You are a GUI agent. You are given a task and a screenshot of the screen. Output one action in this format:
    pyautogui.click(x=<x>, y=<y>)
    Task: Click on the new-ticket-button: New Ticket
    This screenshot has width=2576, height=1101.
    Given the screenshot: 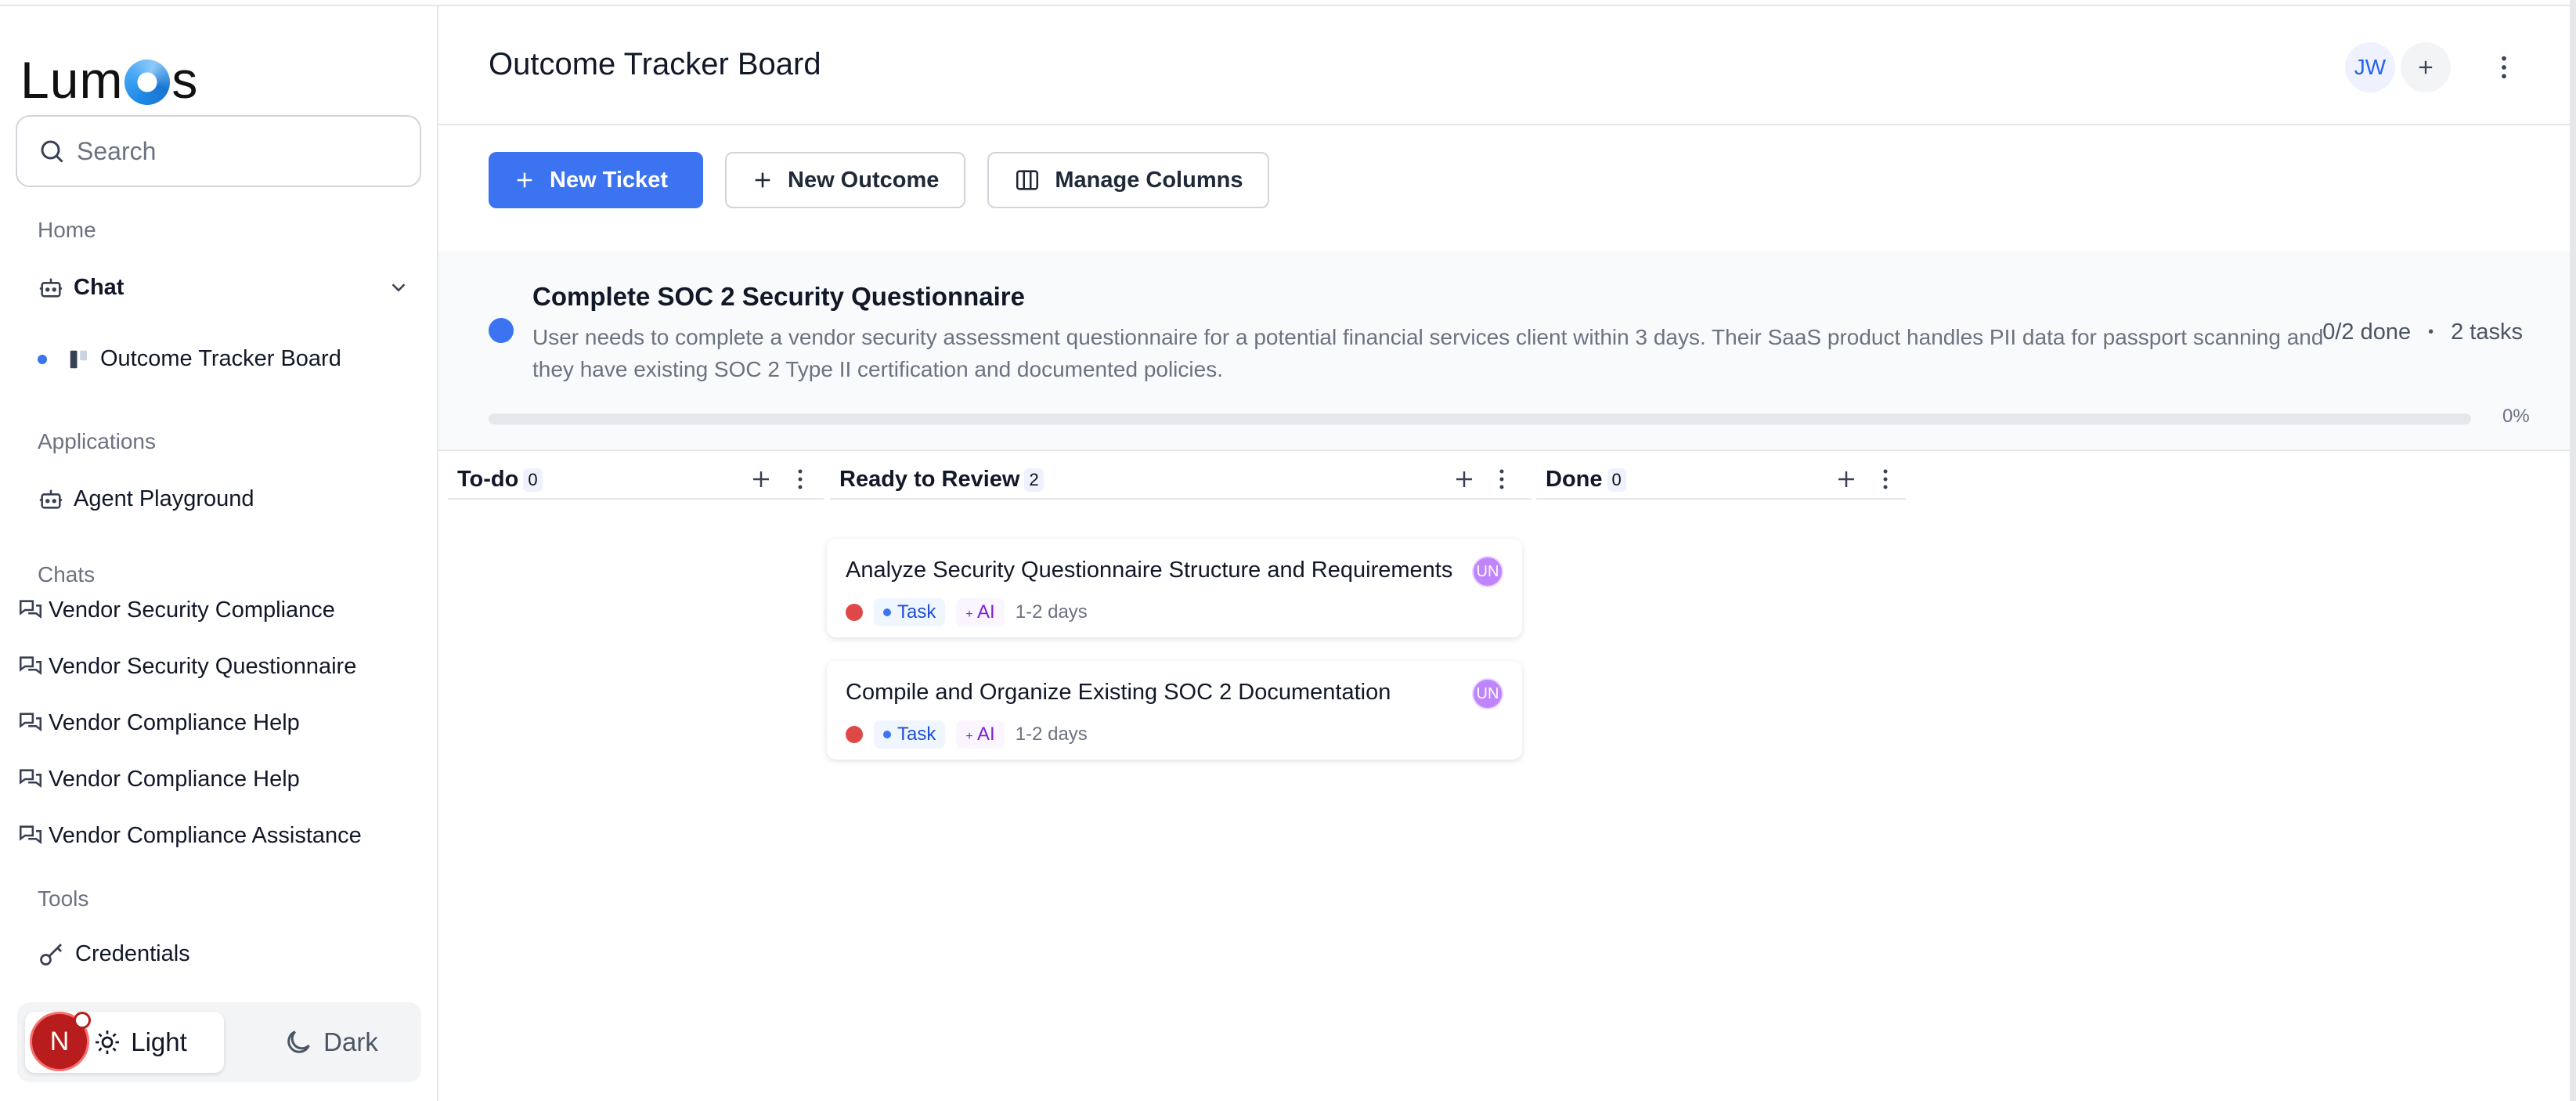 What is the action you would take?
    pyautogui.click(x=596, y=180)
    